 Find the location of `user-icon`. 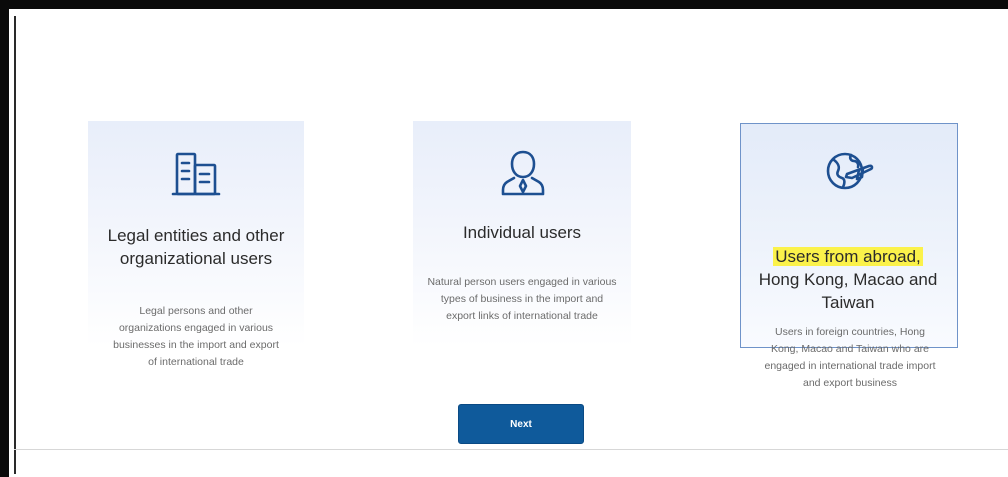

user-icon is located at coordinates (523, 173).